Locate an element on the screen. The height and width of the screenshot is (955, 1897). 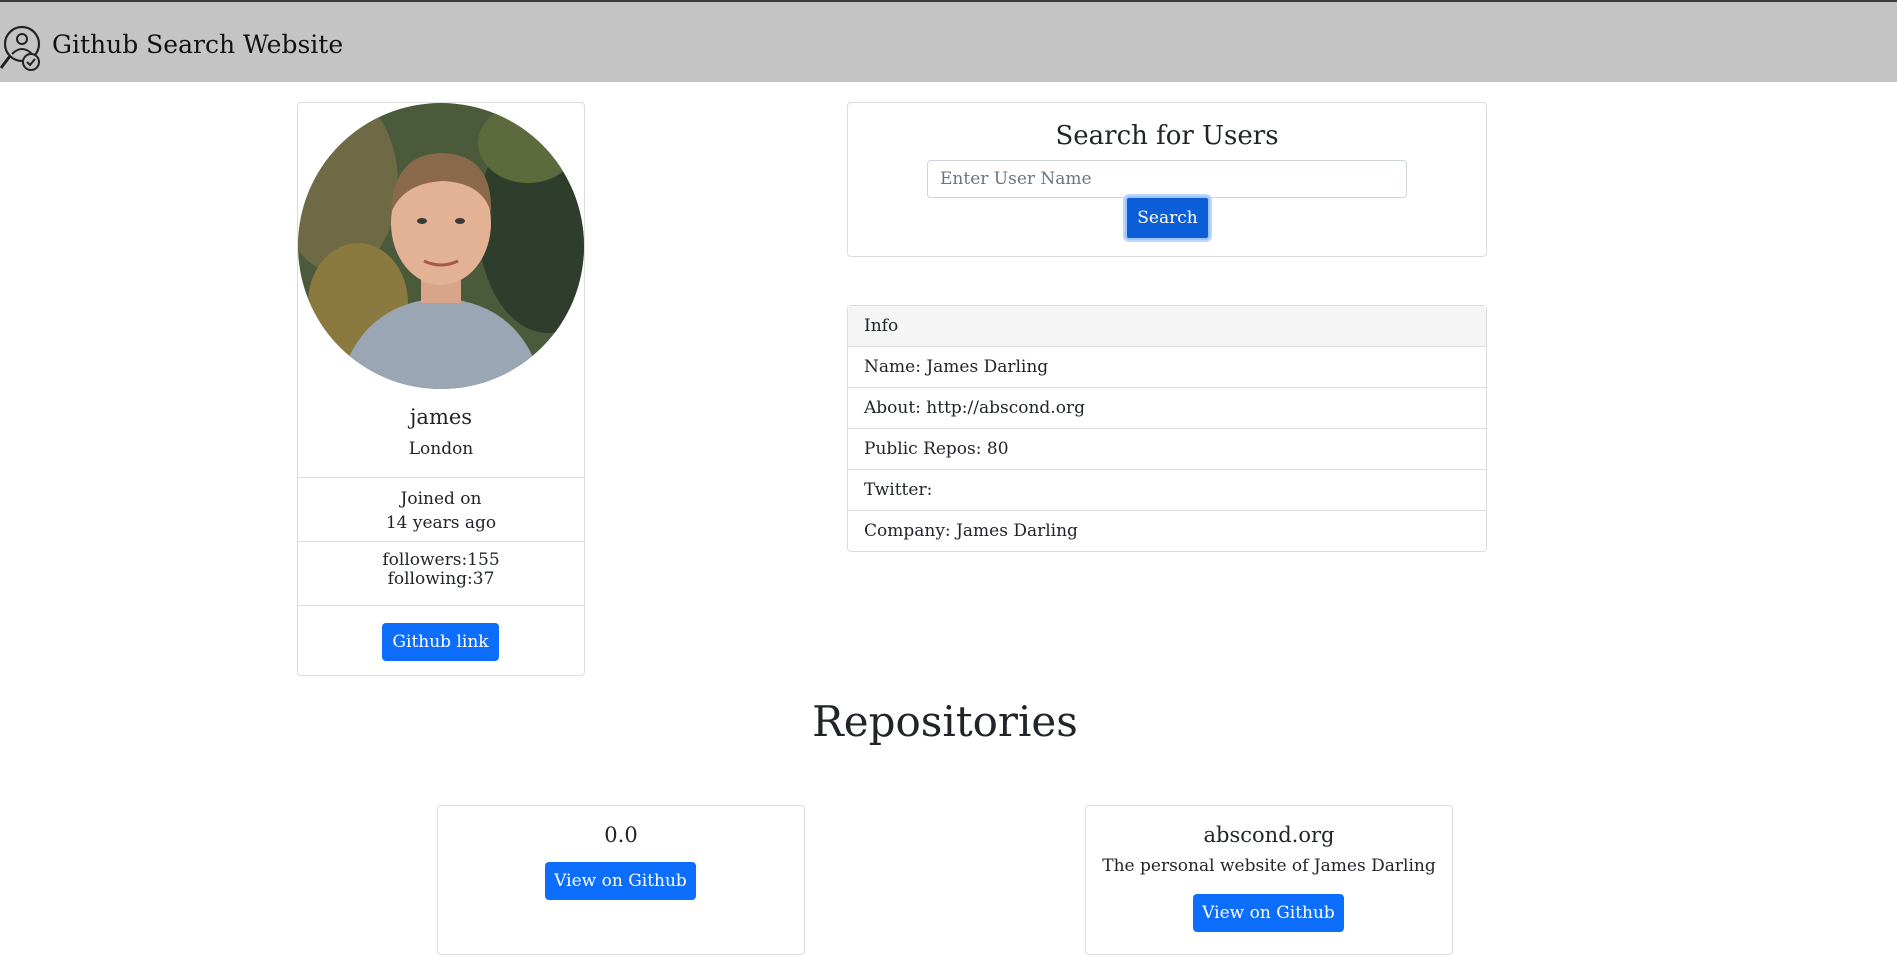
search-title: Search for Users is located at coordinates (1167, 136).